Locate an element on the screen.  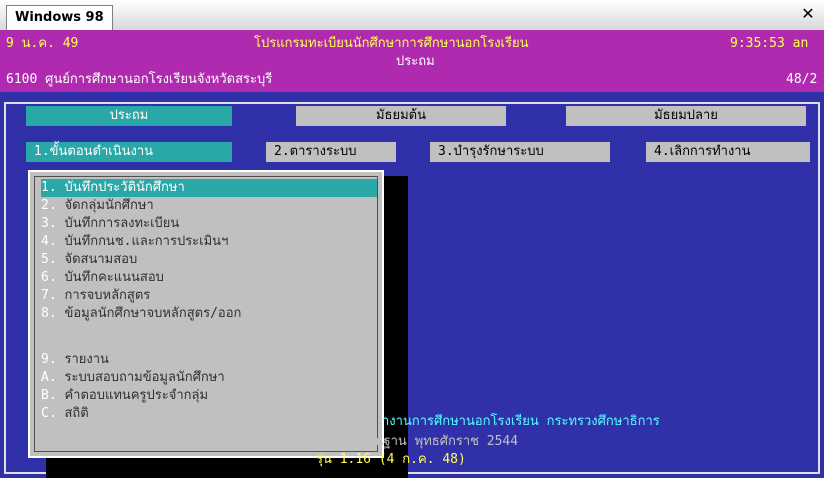
menu-tab-exit: 4.เลิกการทำงาน is located at coordinates (728, 152).